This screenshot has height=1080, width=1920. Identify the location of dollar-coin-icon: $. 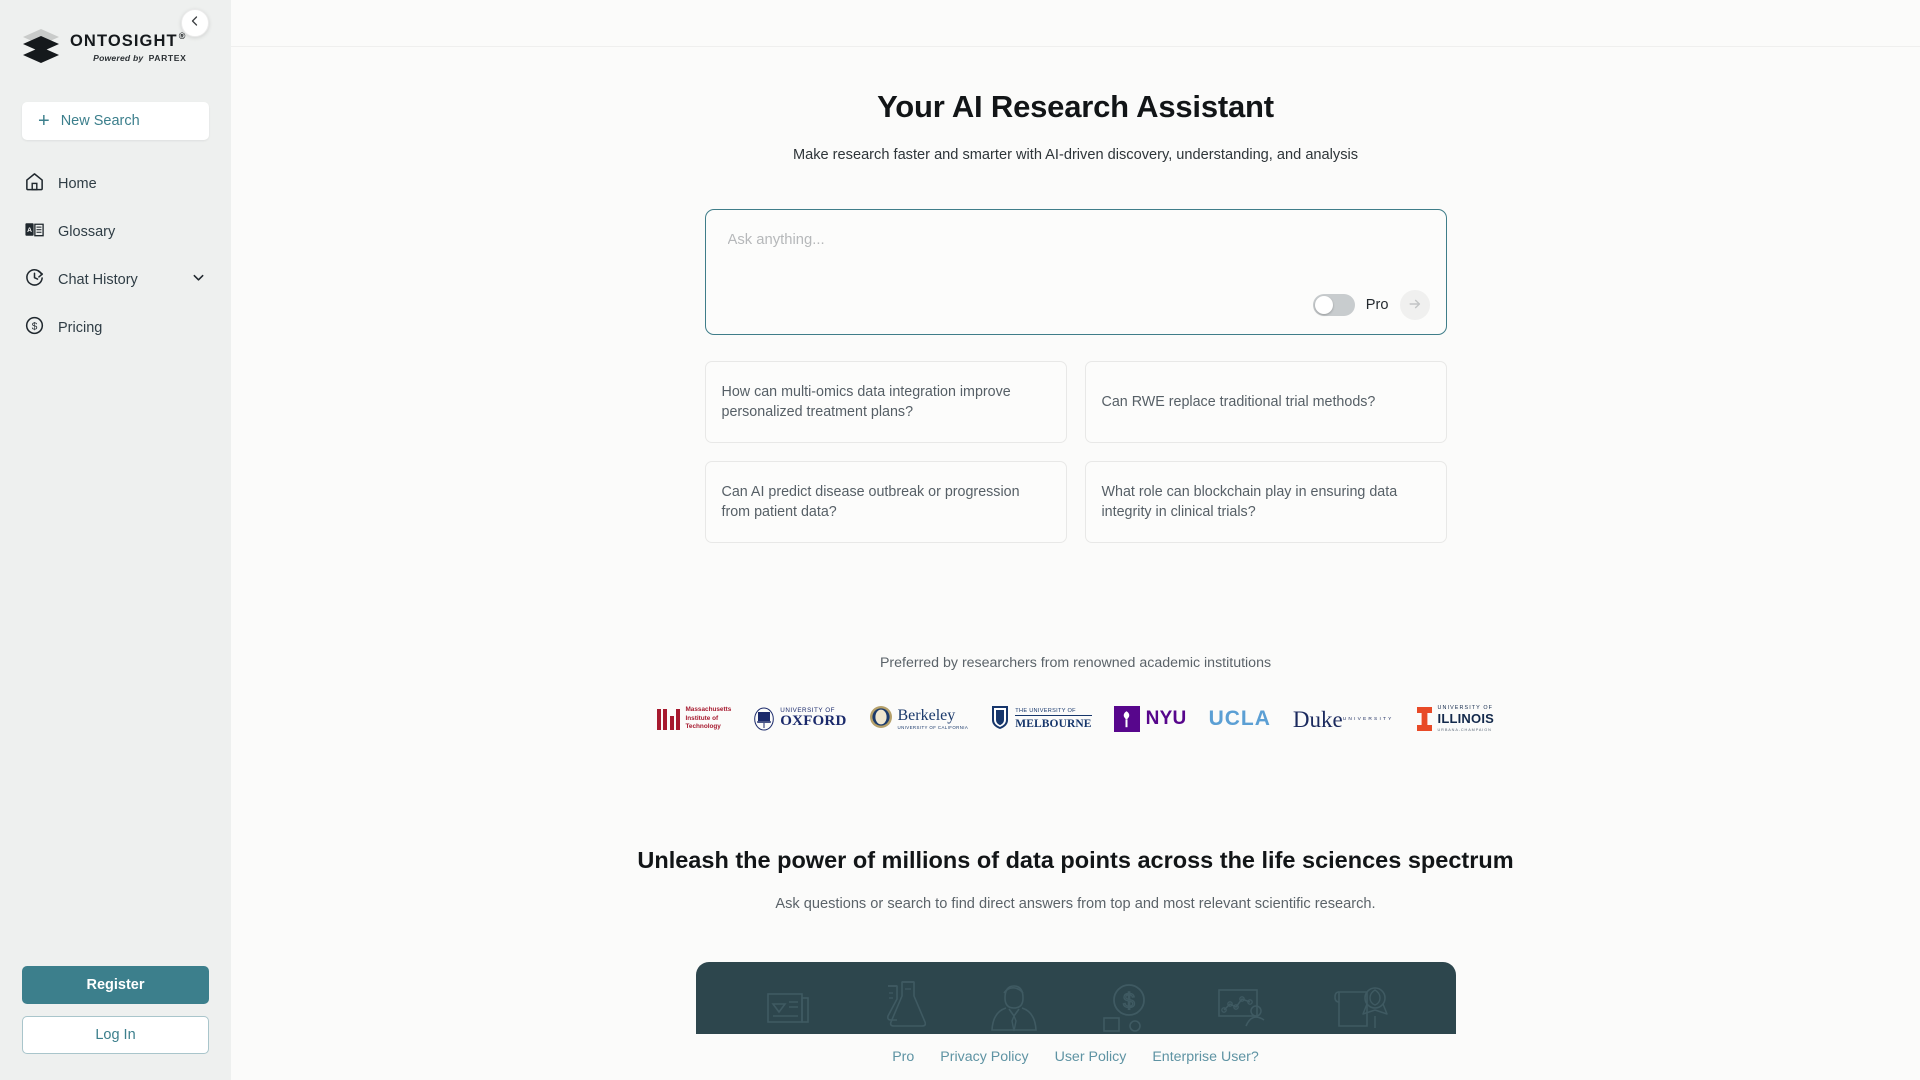
(1129, 1008).